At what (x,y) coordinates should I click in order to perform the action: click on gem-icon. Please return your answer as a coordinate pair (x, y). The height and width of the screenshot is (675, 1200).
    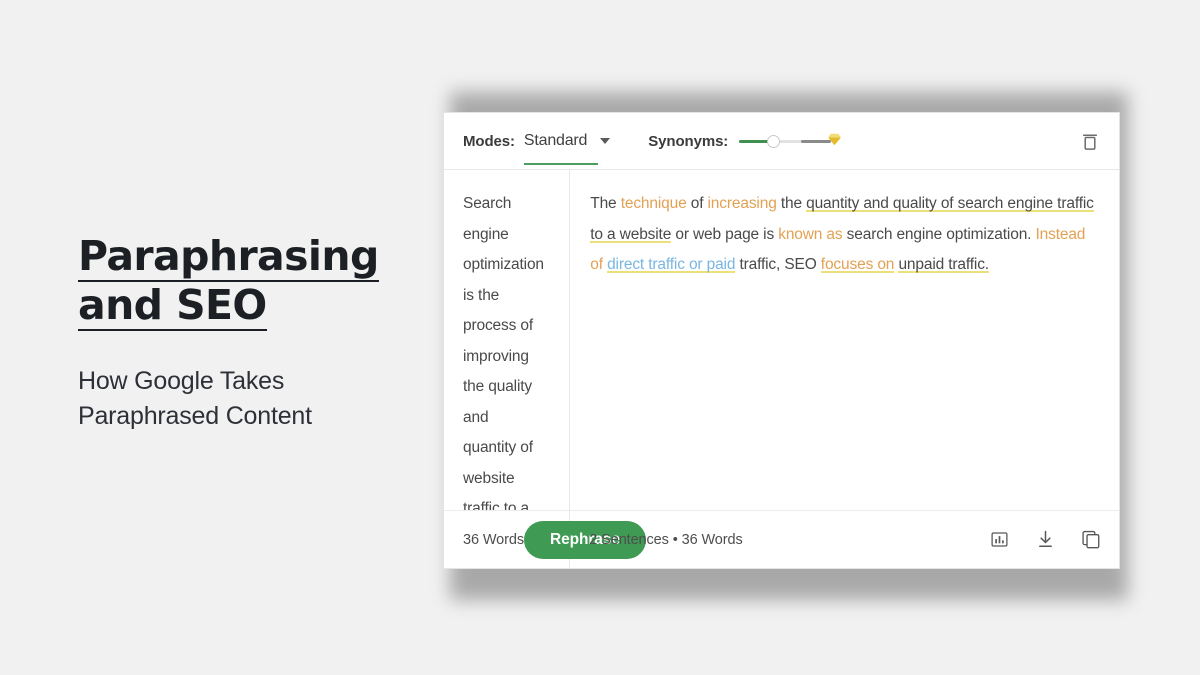
    Looking at the image, I should click on (834, 142).